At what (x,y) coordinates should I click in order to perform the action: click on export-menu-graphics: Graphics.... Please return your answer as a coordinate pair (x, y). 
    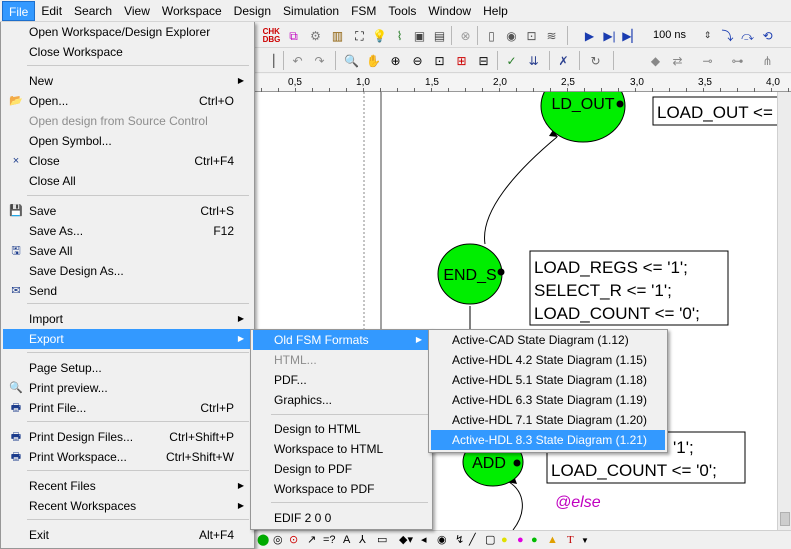
    Looking at the image, I should click on (341, 400).